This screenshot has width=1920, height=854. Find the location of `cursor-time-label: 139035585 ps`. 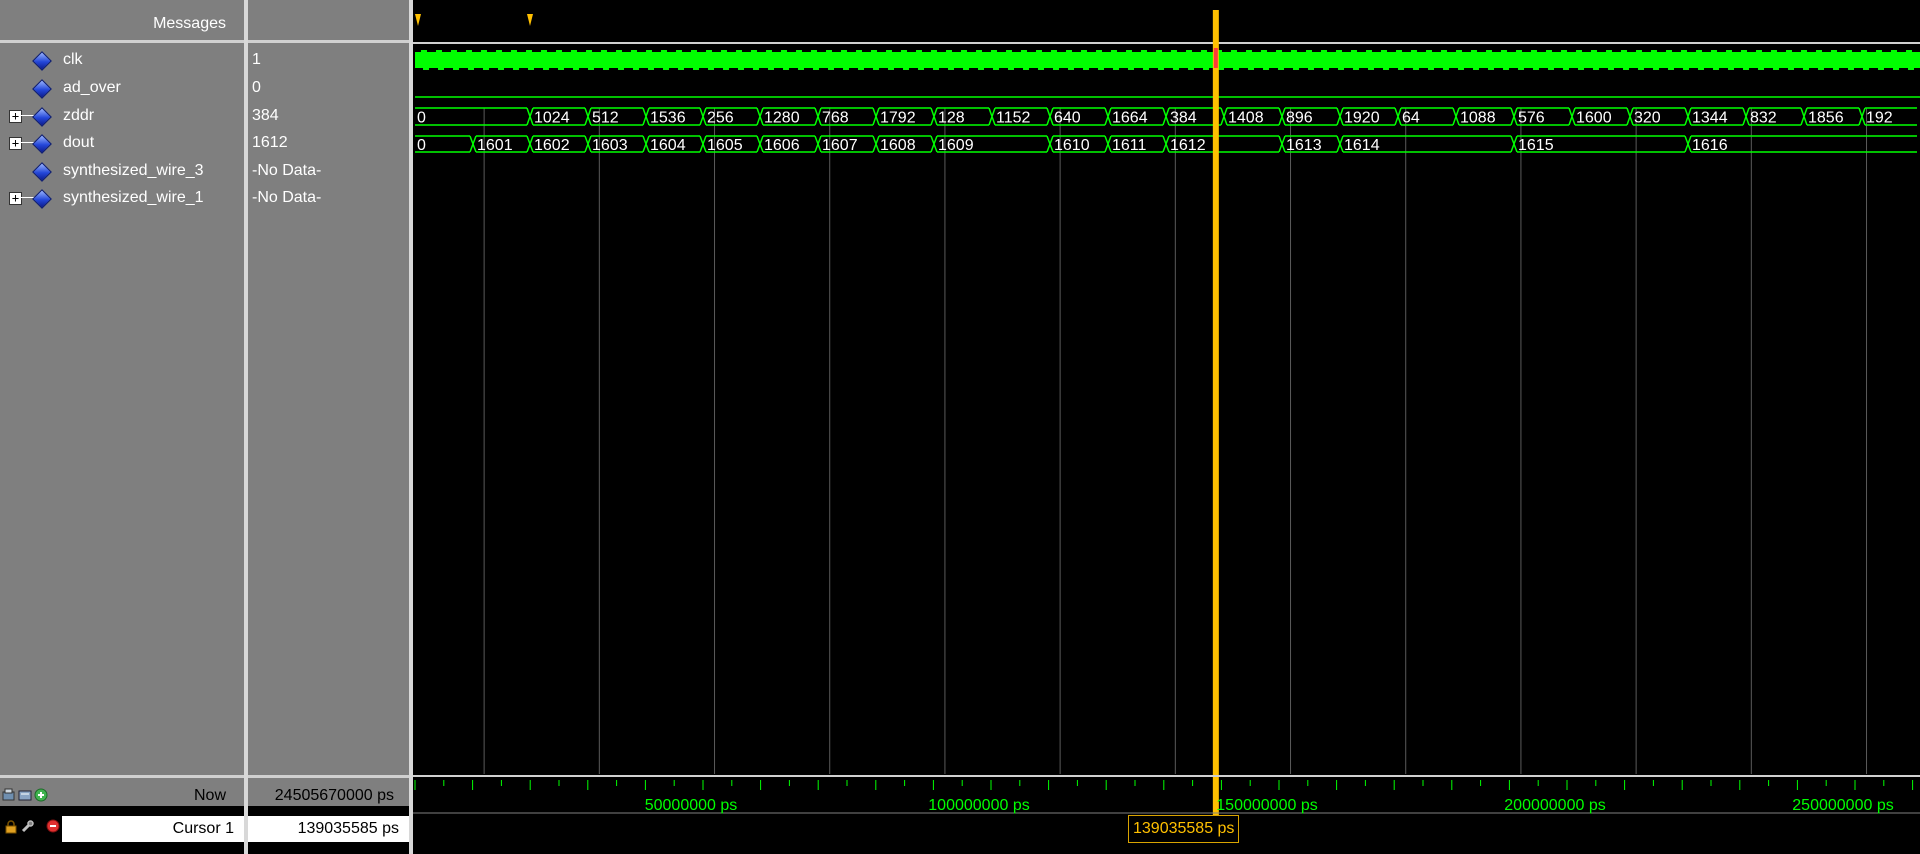

cursor-time-label: 139035585 ps is located at coordinates (1184, 829).